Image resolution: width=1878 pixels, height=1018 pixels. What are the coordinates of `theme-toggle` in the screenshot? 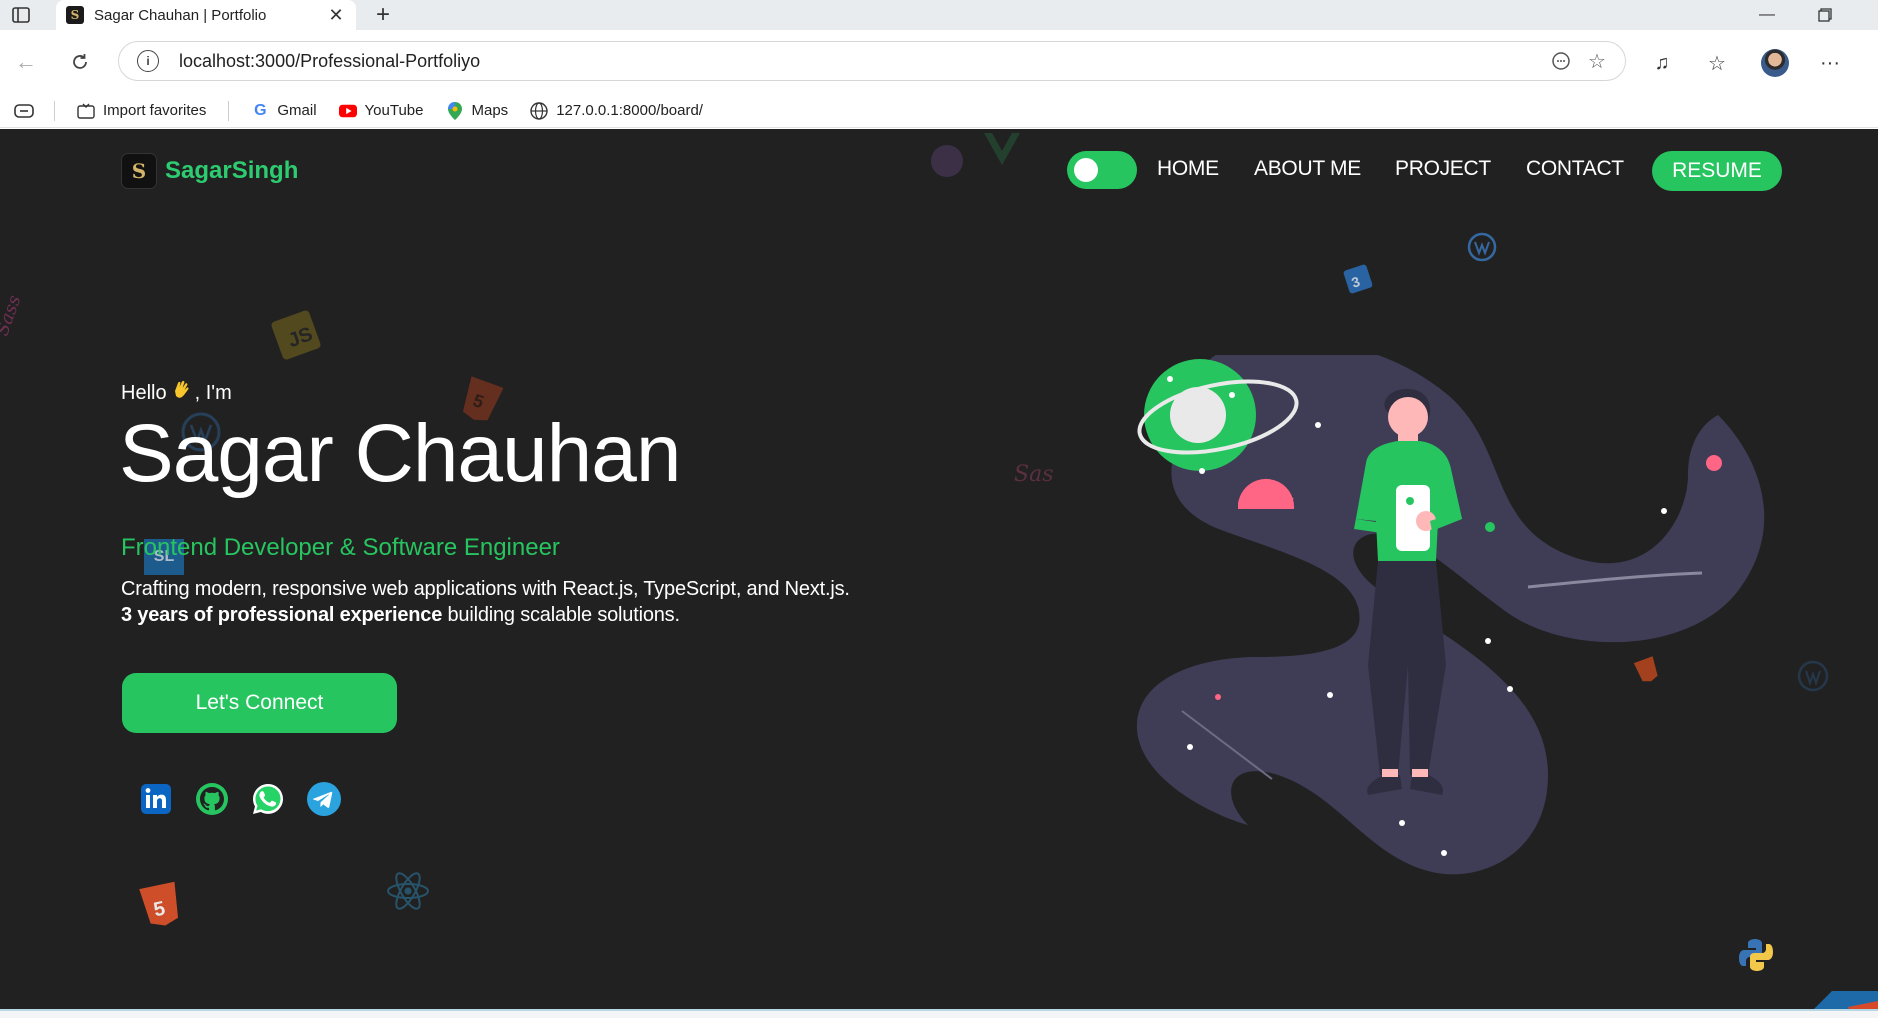 It's located at (1102, 170).